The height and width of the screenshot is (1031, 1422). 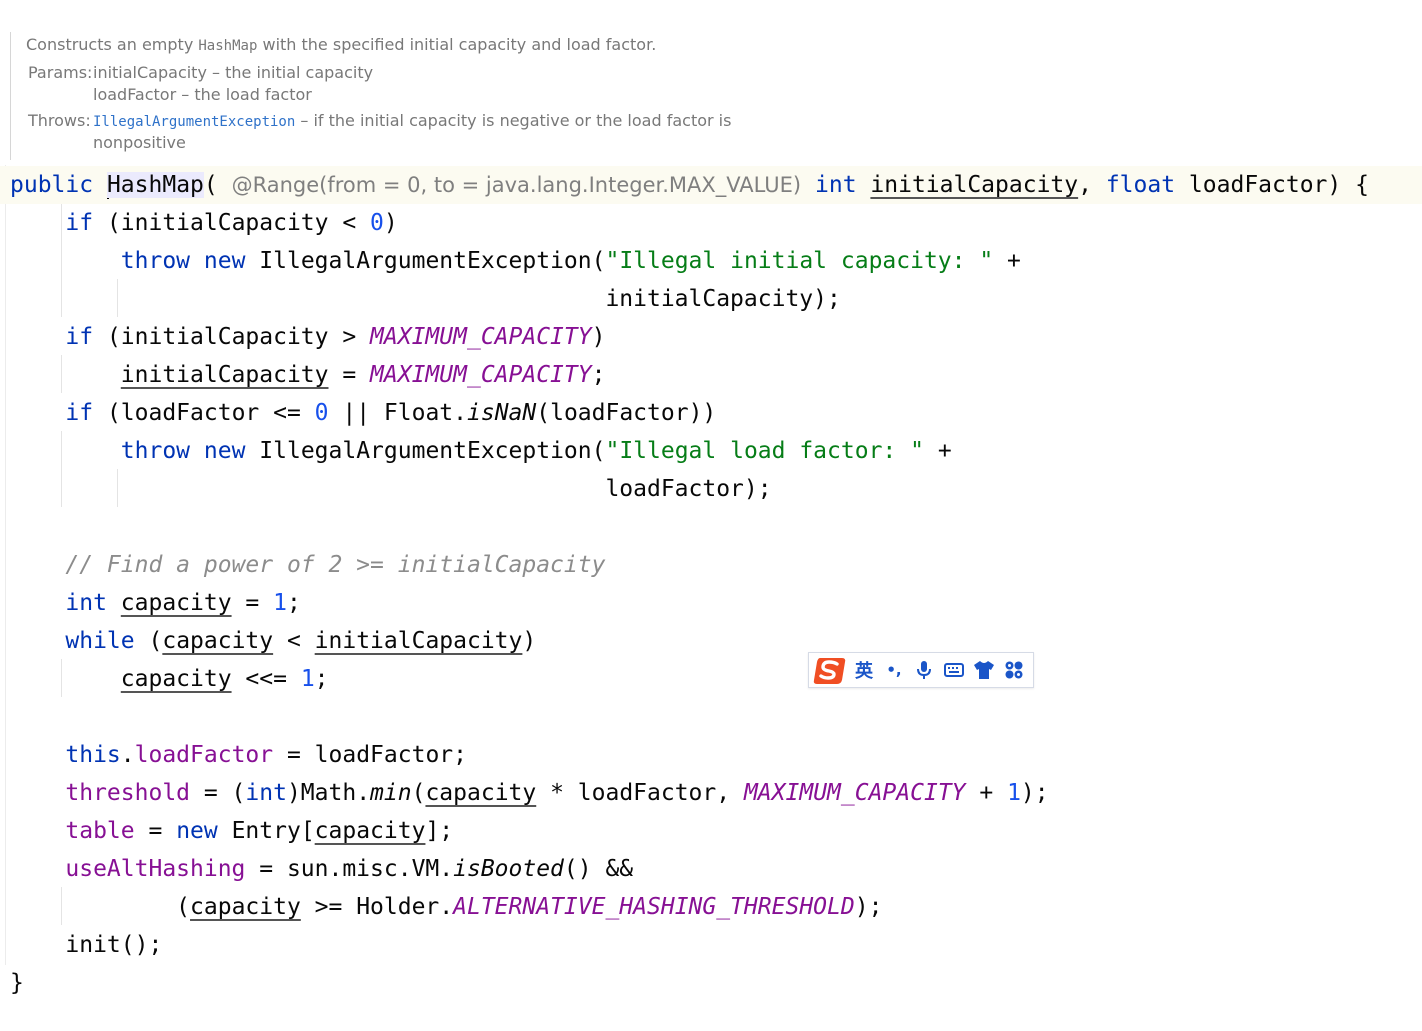 I want to click on javadoc-throws-continuation: nonpositive, so click(x=139, y=142).